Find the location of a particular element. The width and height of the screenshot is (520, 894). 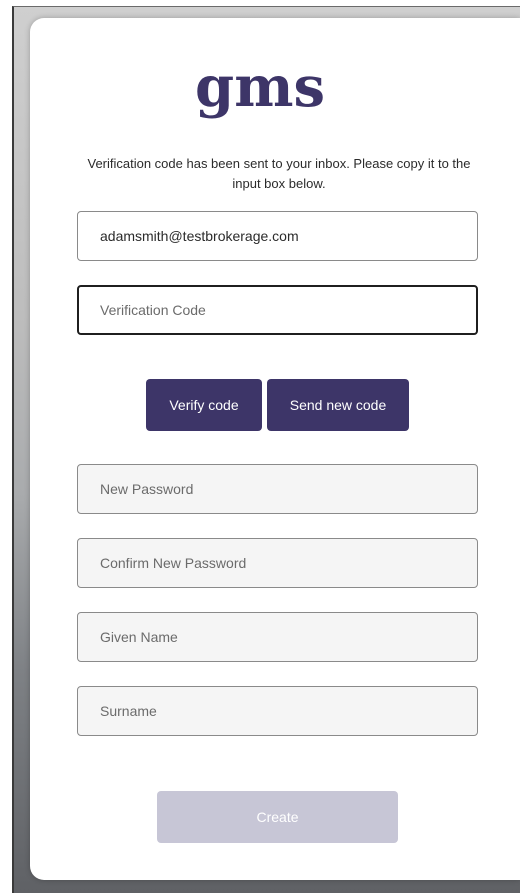

svg-text: gms is located at coordinates (260, 87).